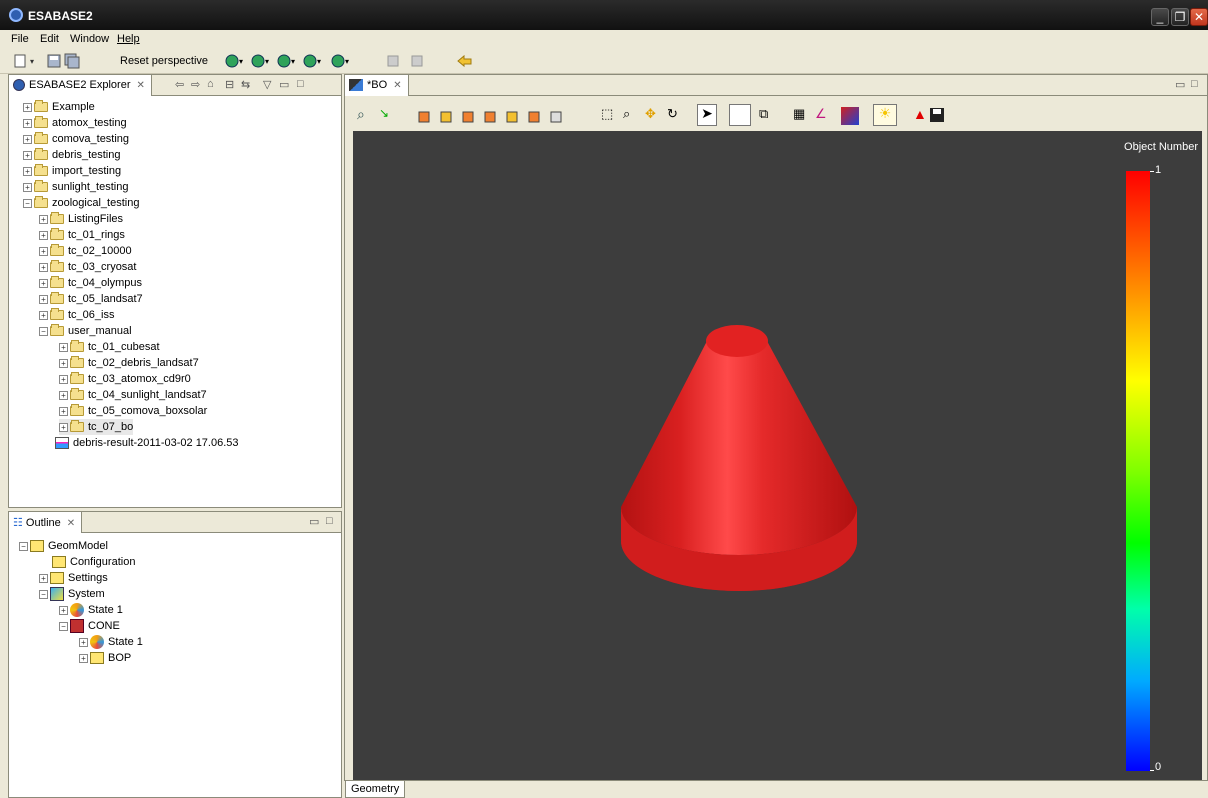  I want to click on tree-item-example: + Example, so click(59, 107).